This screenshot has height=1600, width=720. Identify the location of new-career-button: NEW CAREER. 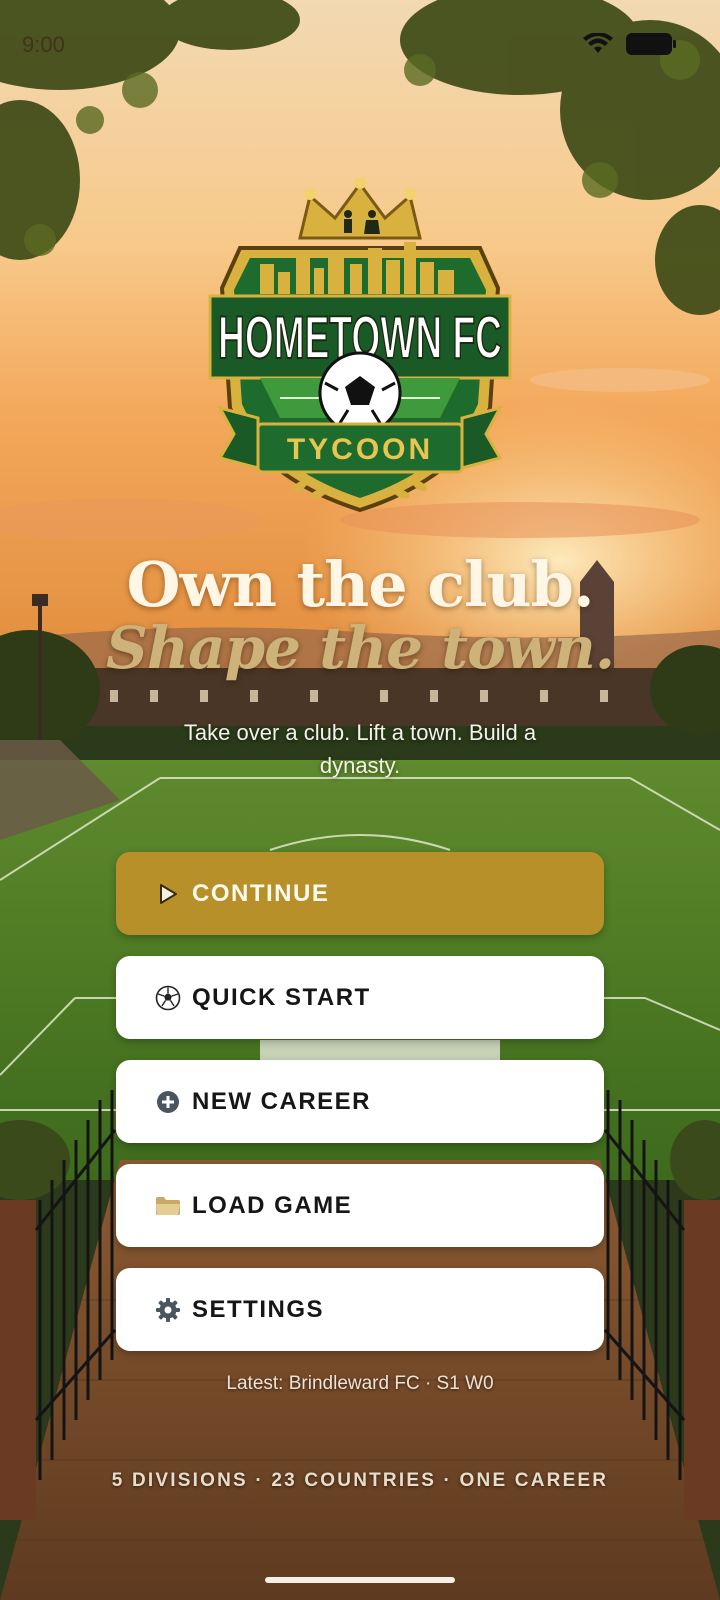
(360, 1101).